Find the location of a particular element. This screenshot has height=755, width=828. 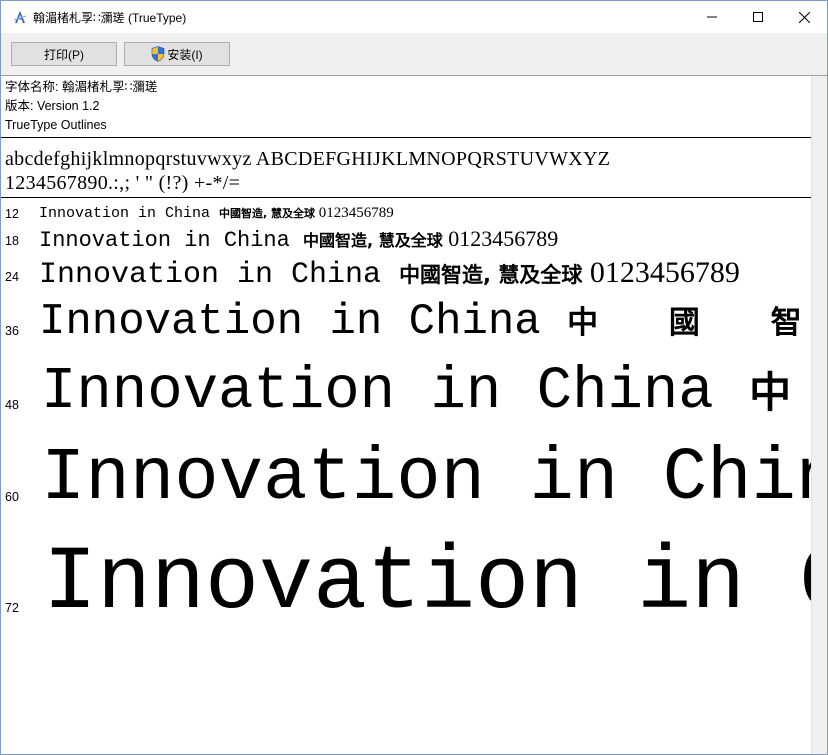

sample-cjk: 中 國 智 is located at coordinates (689, 323).